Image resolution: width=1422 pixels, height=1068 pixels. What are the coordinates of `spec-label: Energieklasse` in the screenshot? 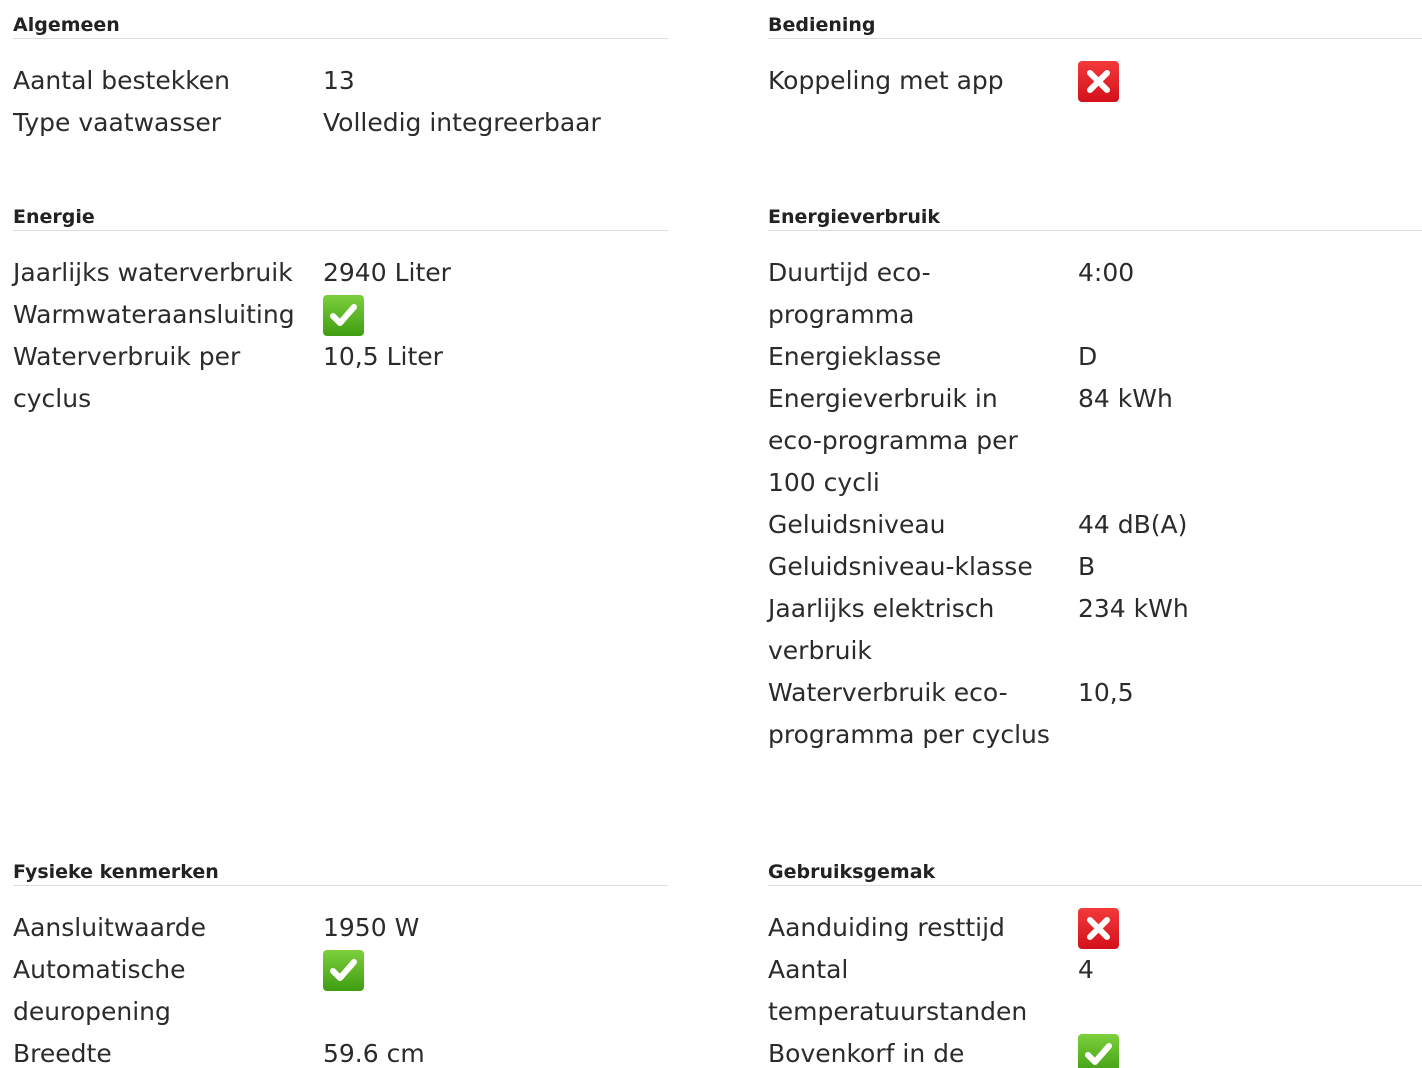 It's located at (855, 356).